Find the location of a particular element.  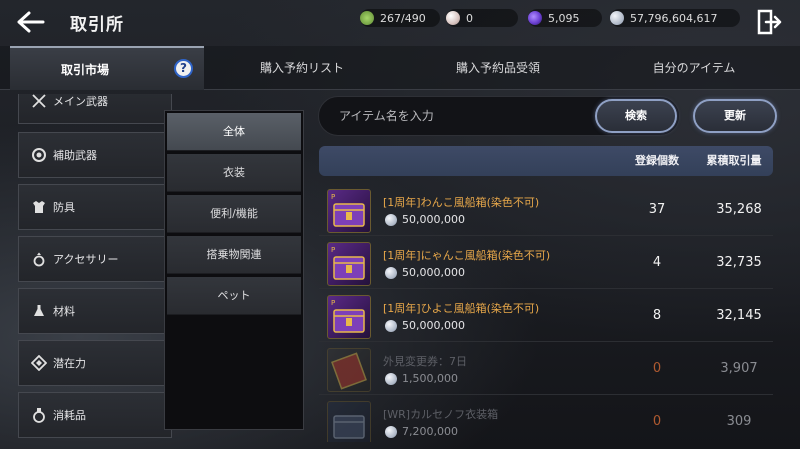

bag-capacity-display: 267/490 is located at coordinates (400, 18).